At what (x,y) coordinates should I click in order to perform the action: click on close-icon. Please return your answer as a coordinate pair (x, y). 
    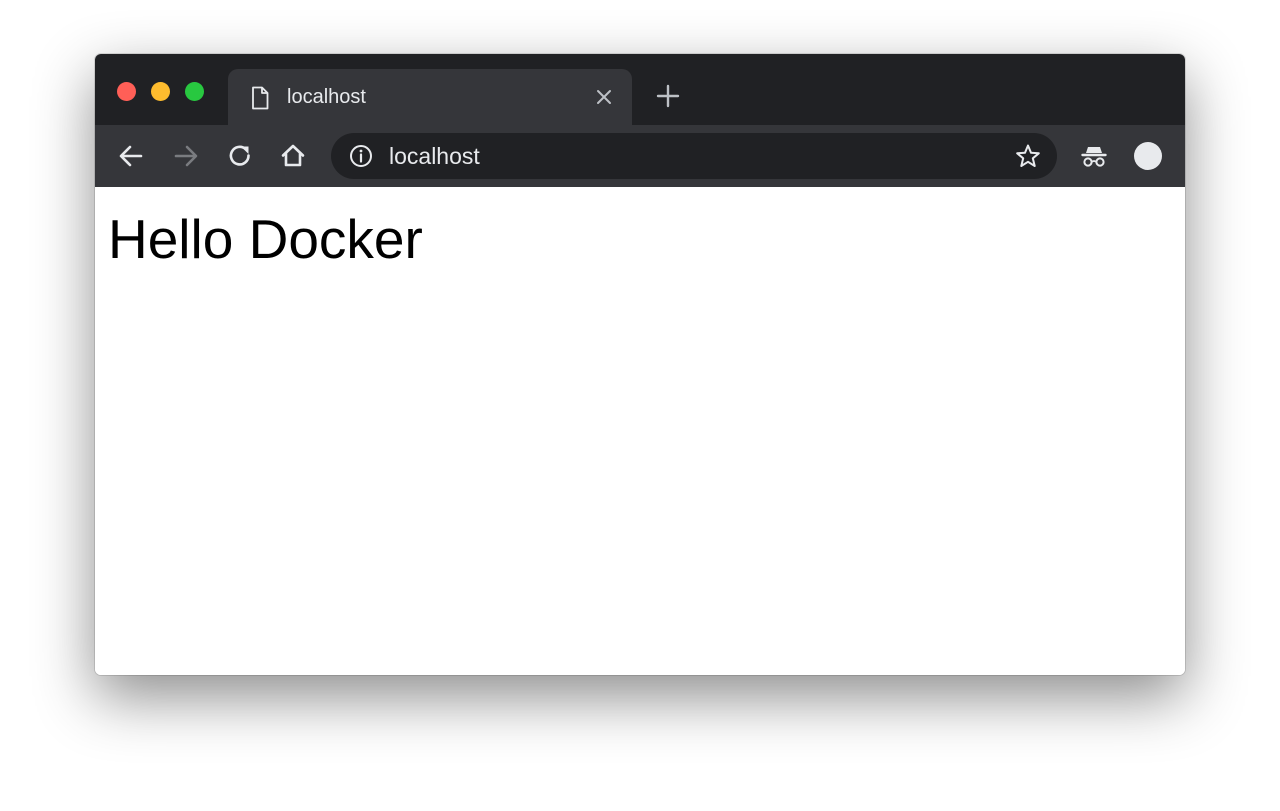
    Looking at the image, I should click on (604, 97).